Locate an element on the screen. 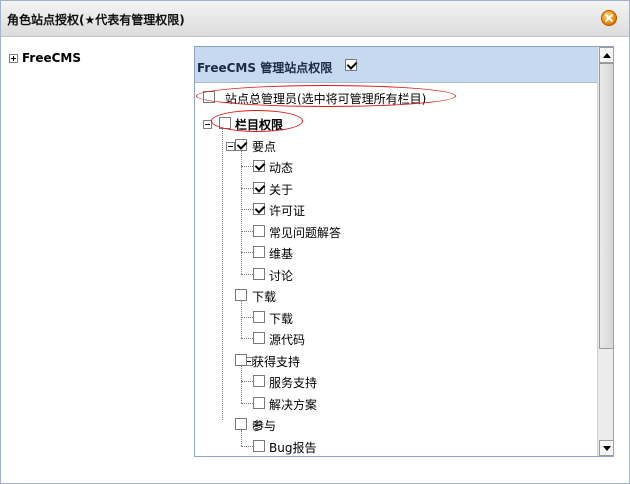  panel-header: FreeCMS 管理站点权限 is located at coordinates (396, 65).